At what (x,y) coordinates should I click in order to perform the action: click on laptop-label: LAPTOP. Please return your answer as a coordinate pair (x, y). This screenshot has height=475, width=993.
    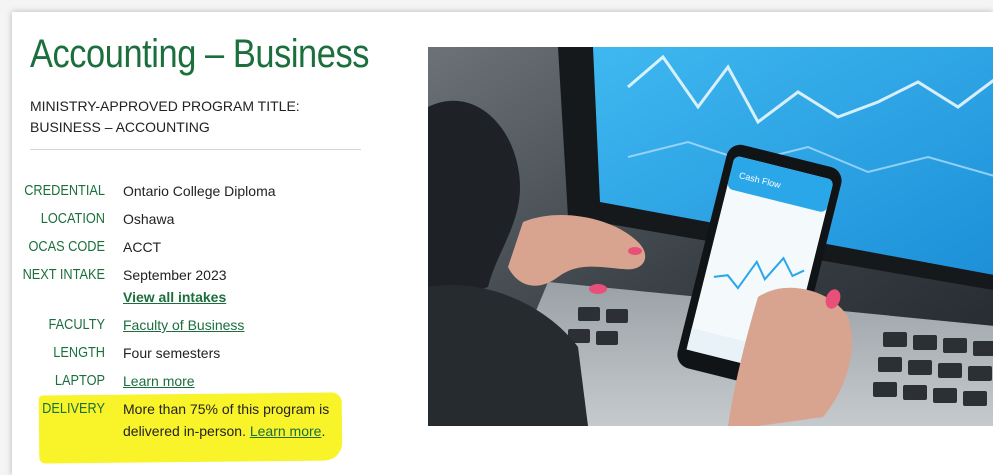
    Looking at the image, I should click on (79, 380).